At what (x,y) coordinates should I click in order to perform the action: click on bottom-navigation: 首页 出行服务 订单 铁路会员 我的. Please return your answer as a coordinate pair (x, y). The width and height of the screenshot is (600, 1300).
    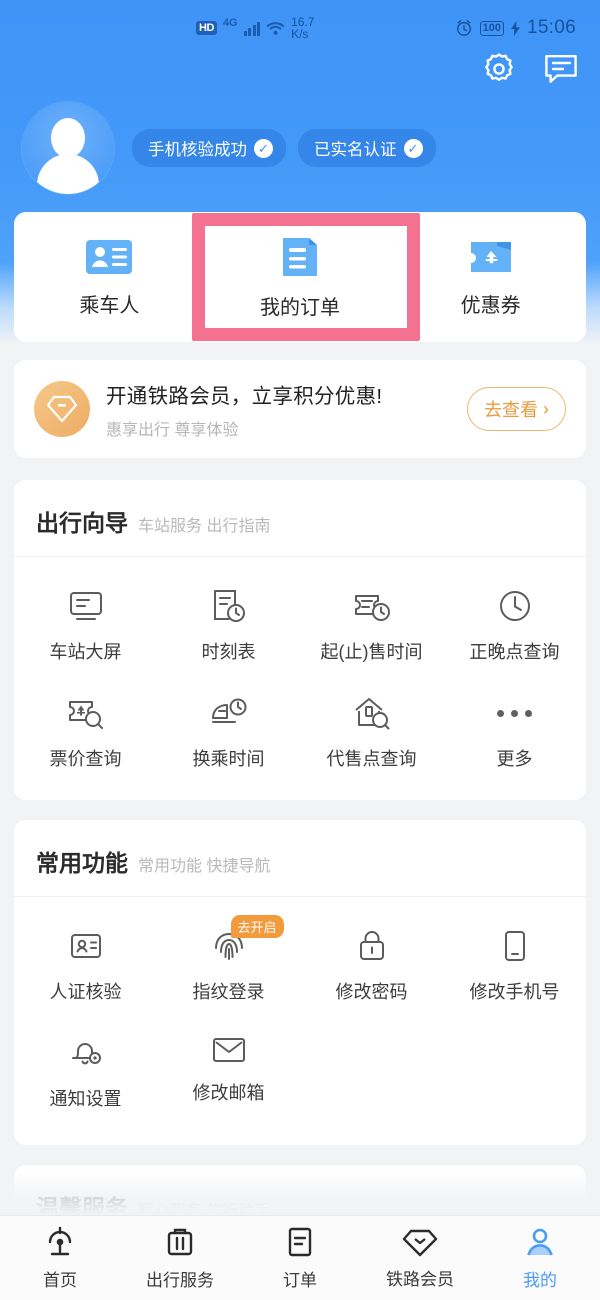
    Looking at the image, I should click on (300, 1257).